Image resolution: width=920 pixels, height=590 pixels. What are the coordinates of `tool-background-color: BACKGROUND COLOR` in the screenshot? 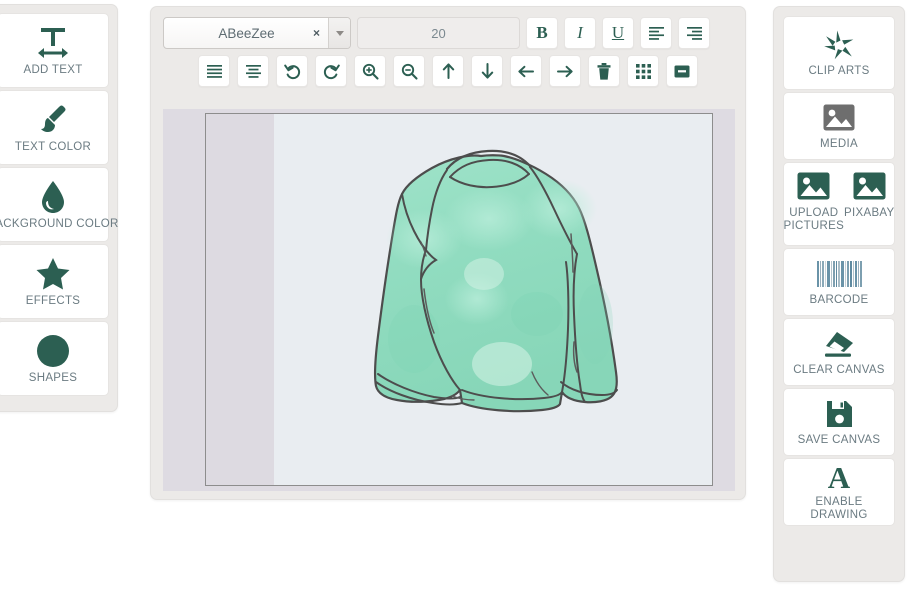 It's located at (59, 204).